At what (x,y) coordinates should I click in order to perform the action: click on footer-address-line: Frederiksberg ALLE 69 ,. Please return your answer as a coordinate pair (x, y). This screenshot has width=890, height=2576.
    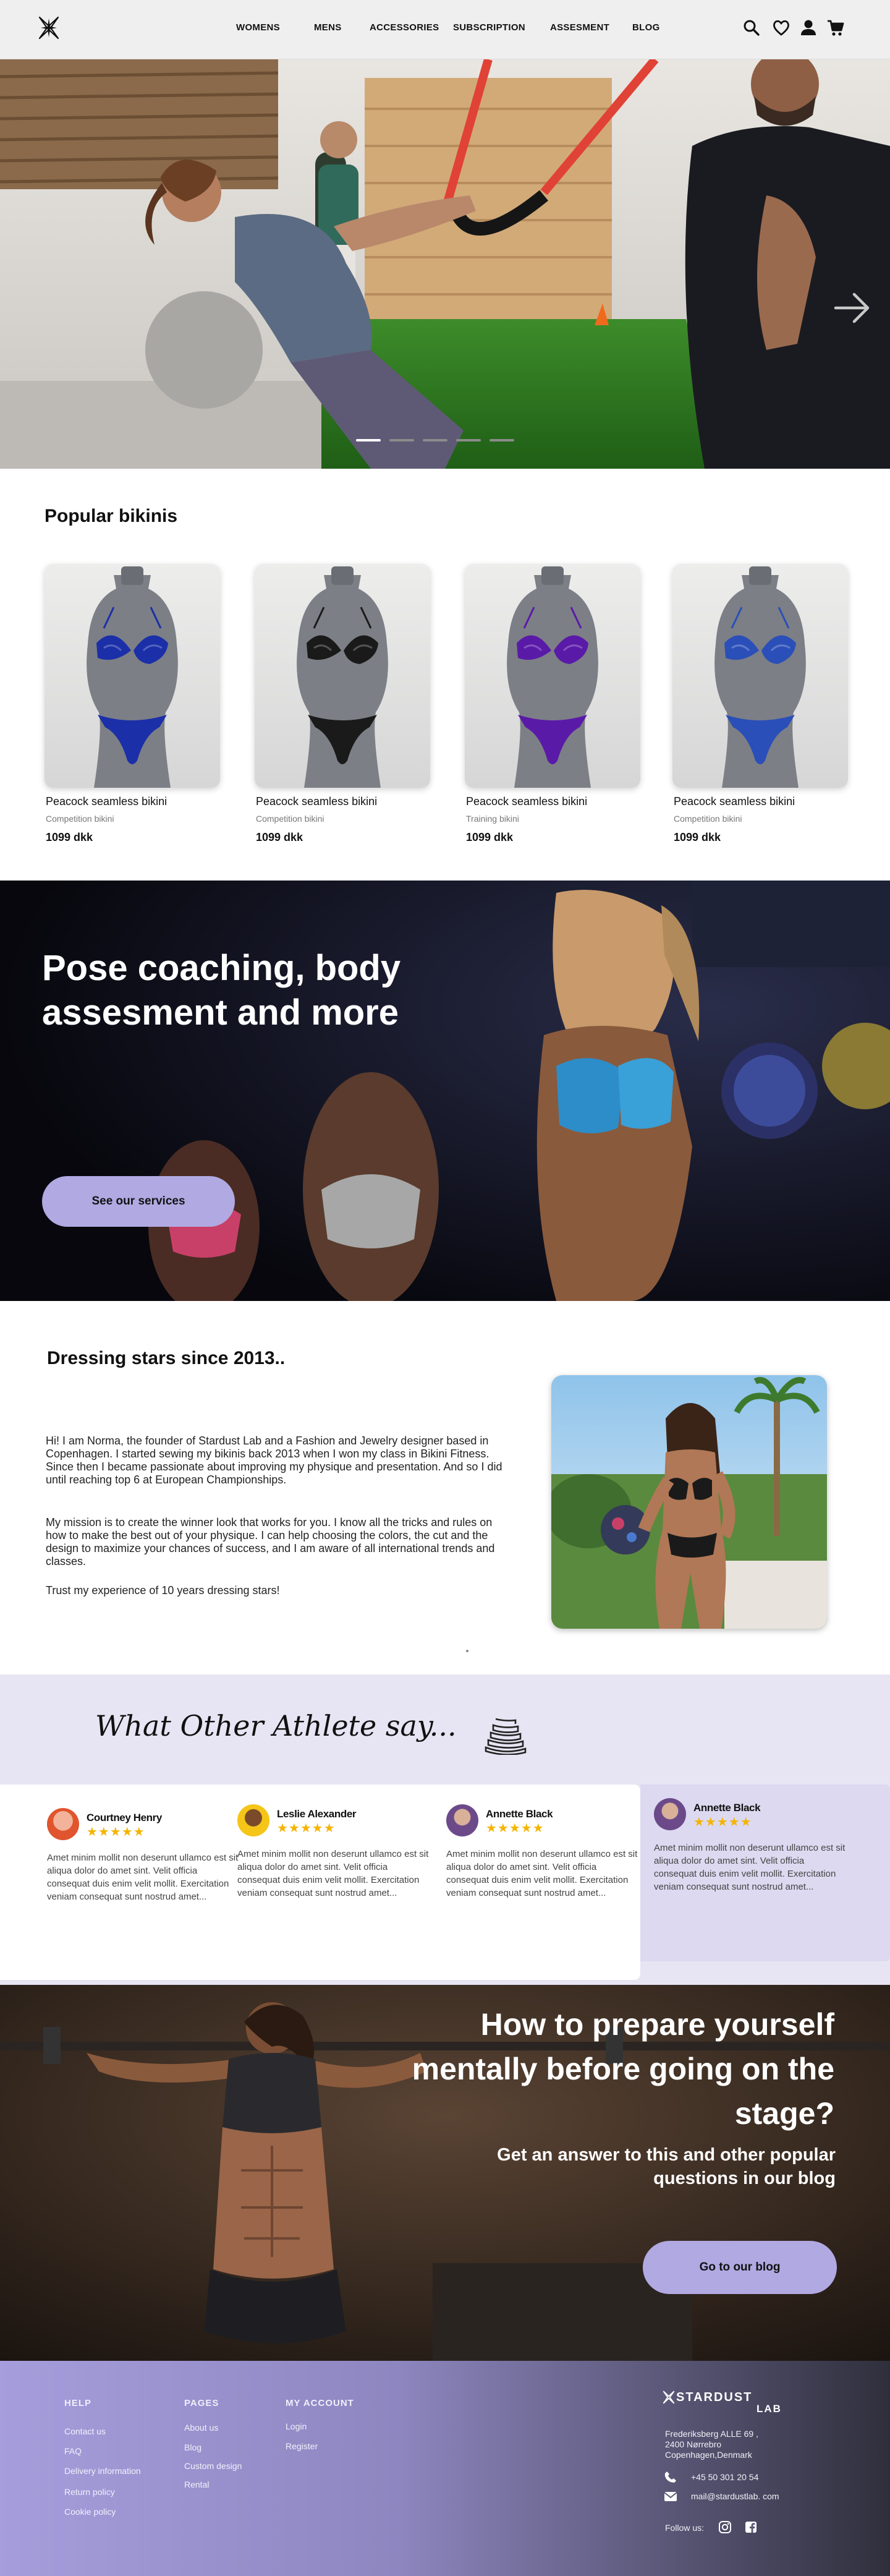
    Looking at the image, I should click on (711, 2434).